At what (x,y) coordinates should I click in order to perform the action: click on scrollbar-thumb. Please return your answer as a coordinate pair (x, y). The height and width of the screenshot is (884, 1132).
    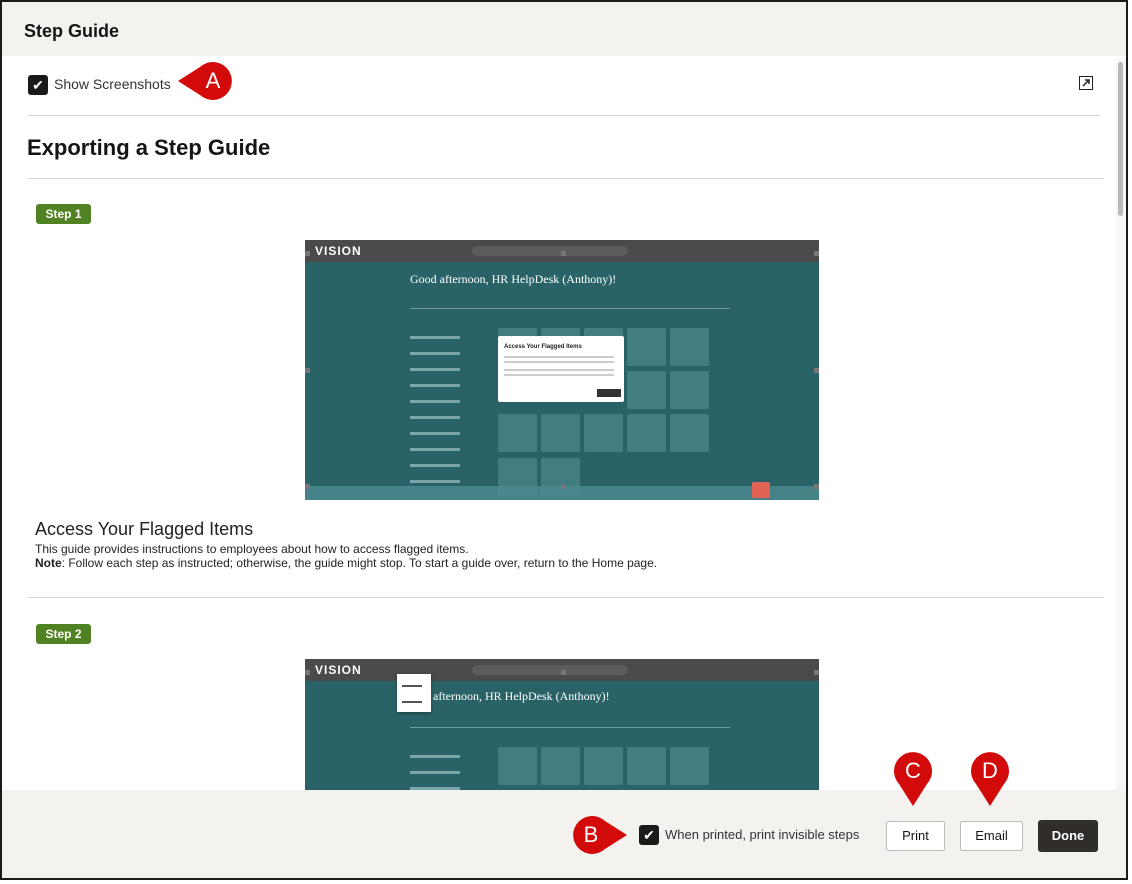
    Looking at the image, I should click on (1120, 139).